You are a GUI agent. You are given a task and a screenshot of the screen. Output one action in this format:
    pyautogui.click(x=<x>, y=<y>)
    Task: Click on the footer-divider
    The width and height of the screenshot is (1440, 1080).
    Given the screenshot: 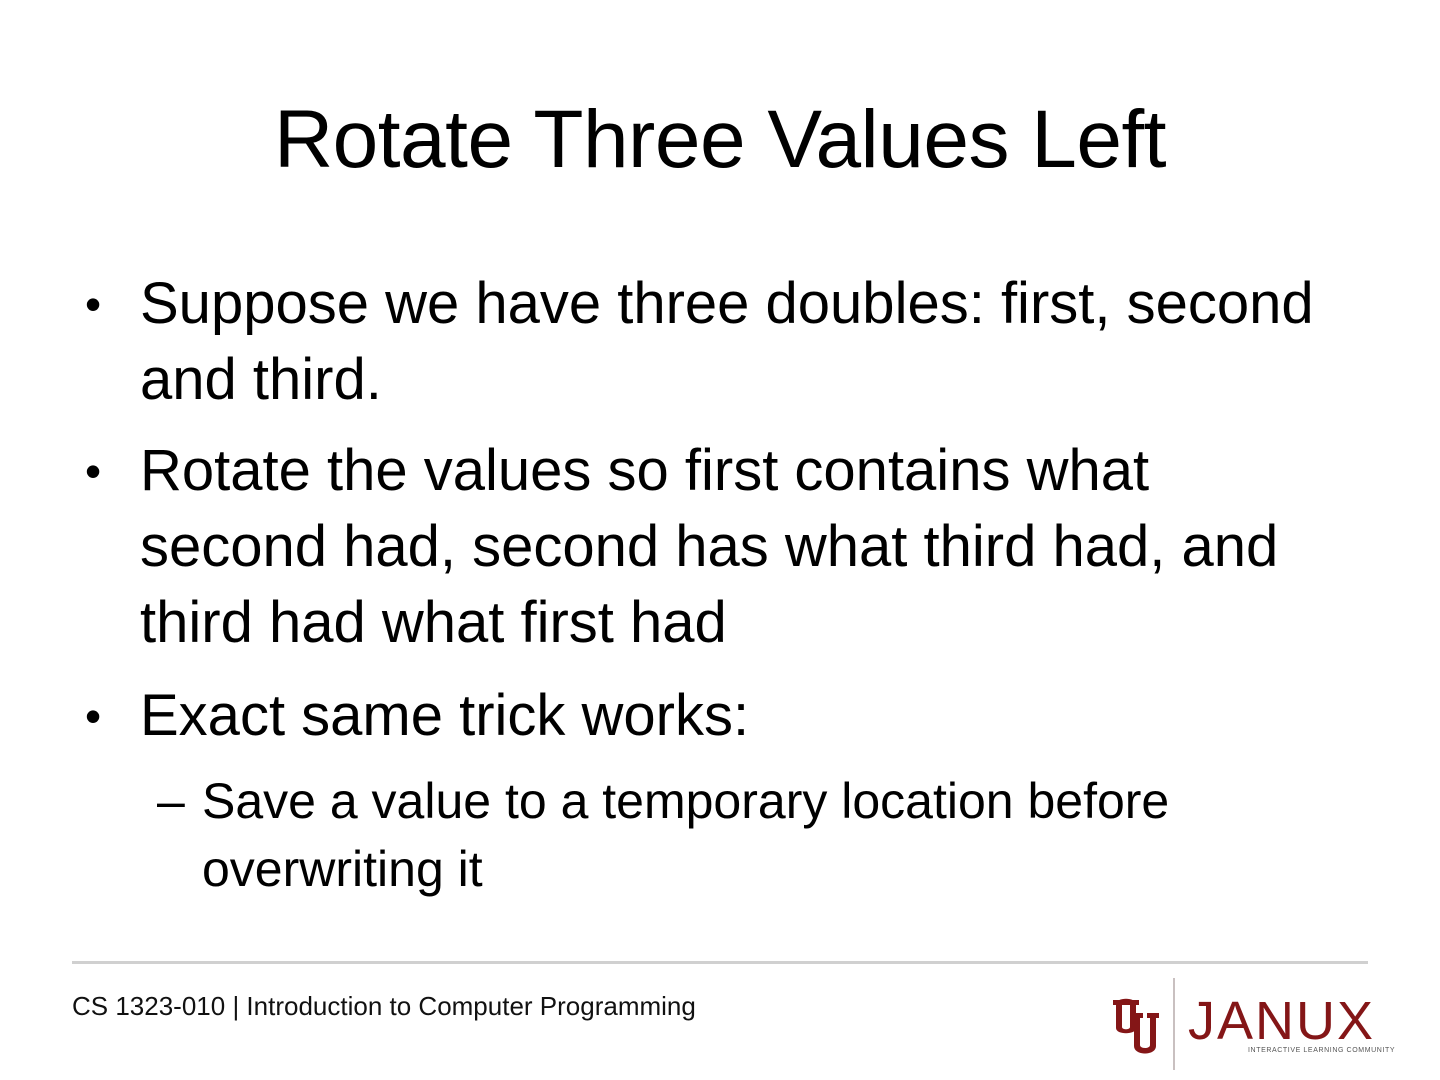 What is the action you would take?
    pyautogui.click(x=720, y=962)
    